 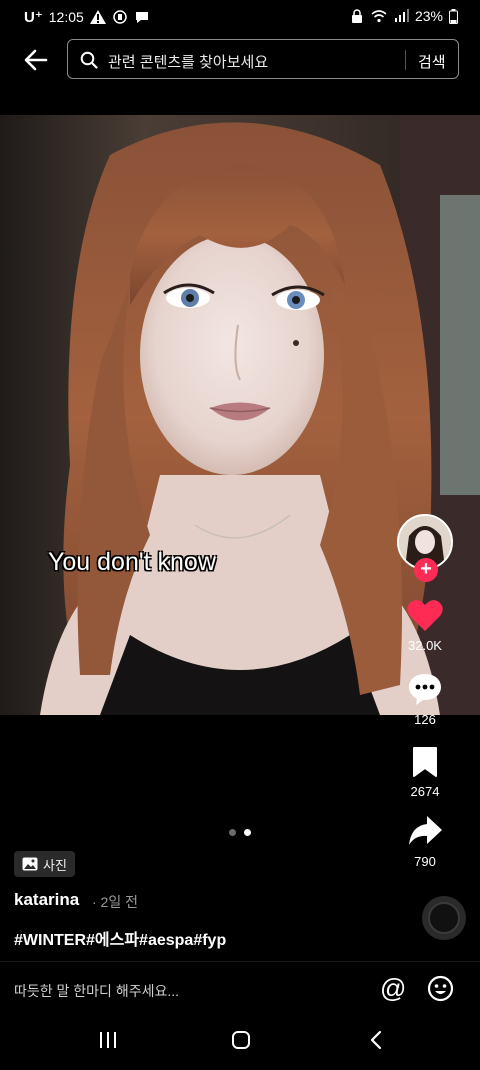 What do you see at coordinates (120, 938) in the screenshot?
I see `post-hashtags: #WINTER#에스파#aespa#fyp` at bounding box center [120, 938].